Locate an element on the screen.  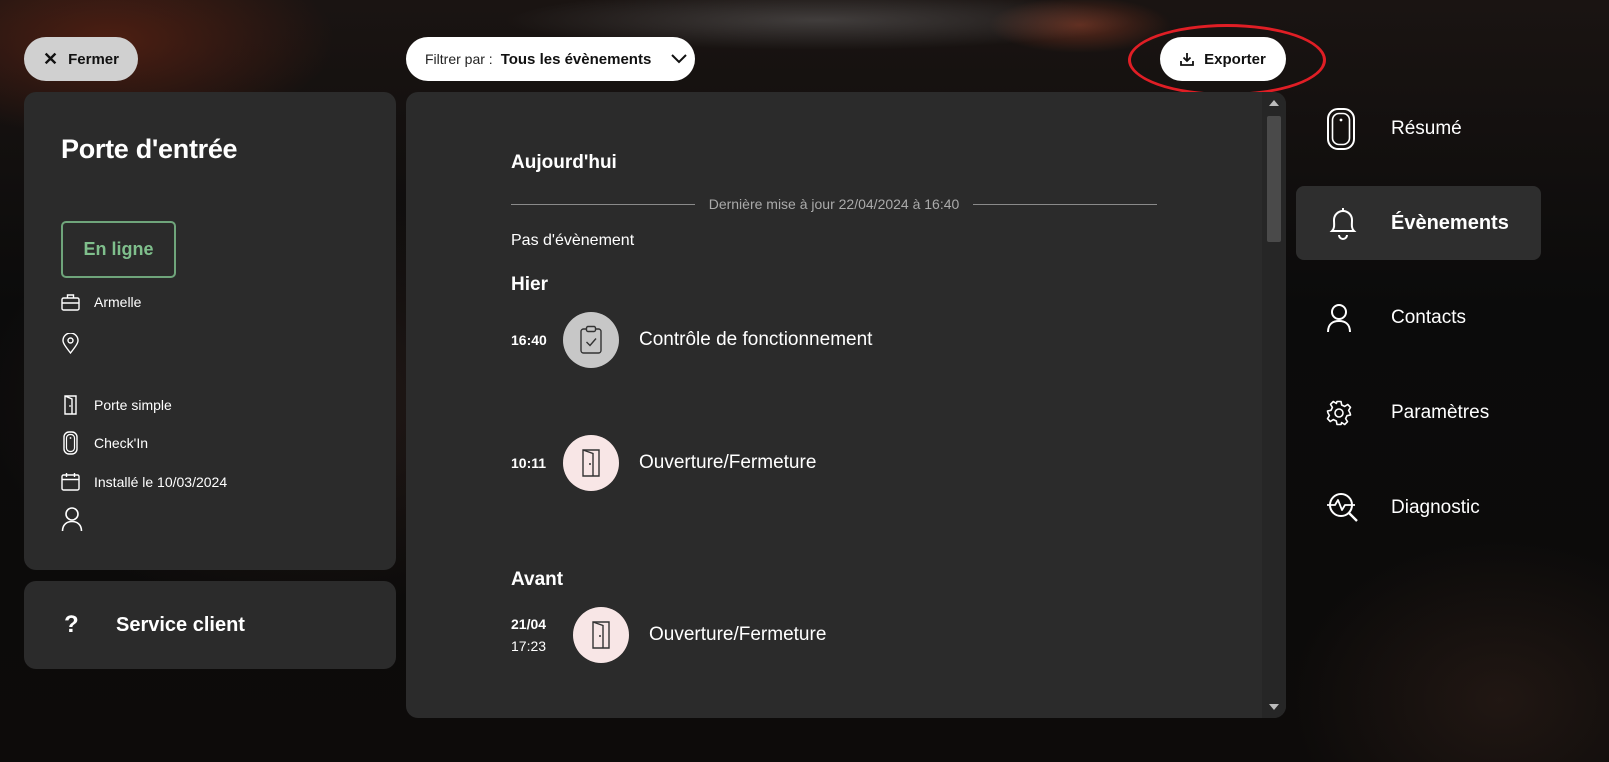
owner-row: Armelle is located at coordinates (101, 302).